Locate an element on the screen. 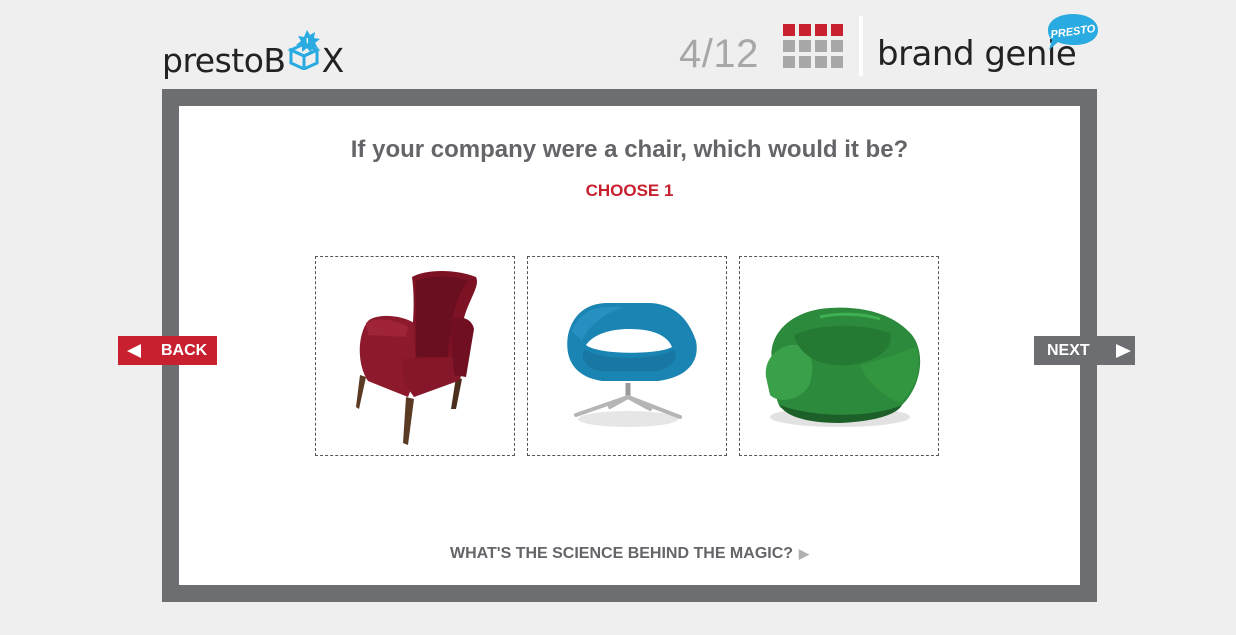 The width and height of the screenshot is (1236, 635). choose-instruction: CHOOSE 1 is located at coordinates (629, 190).